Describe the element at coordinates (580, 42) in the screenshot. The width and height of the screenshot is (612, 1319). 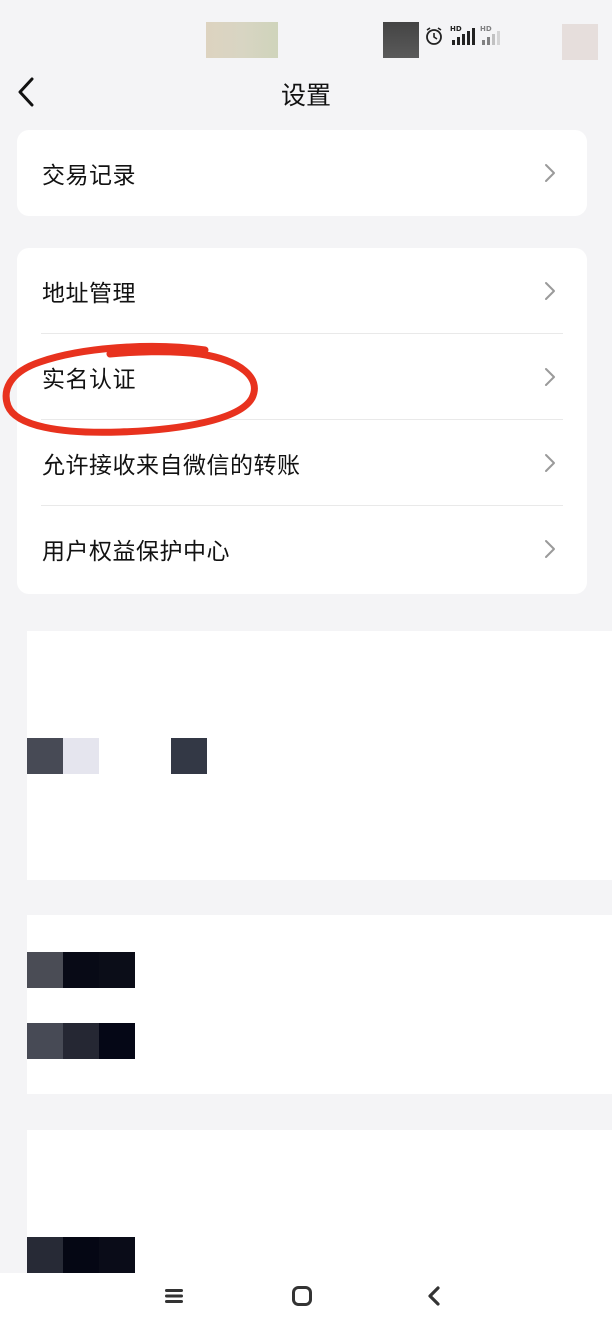
I see `battery-redacted` at that location.